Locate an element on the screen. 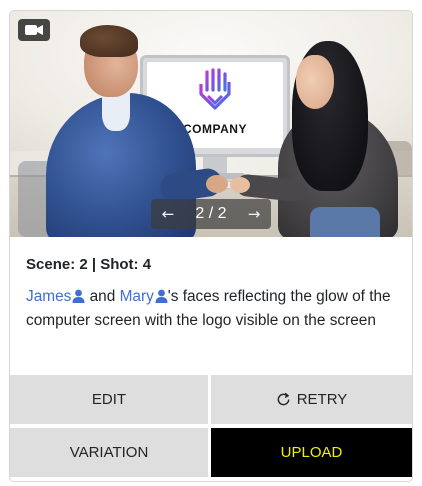 Image resolution: width=422 pixels, height=486 pixels. edit-button-label: EDIT is located at coordinates (109, 399).